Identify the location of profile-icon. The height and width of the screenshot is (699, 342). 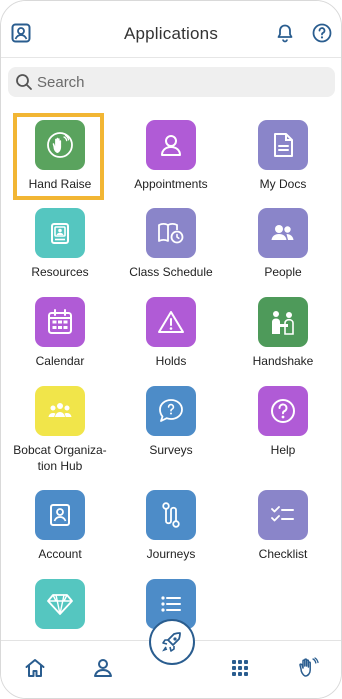
(103, 668).